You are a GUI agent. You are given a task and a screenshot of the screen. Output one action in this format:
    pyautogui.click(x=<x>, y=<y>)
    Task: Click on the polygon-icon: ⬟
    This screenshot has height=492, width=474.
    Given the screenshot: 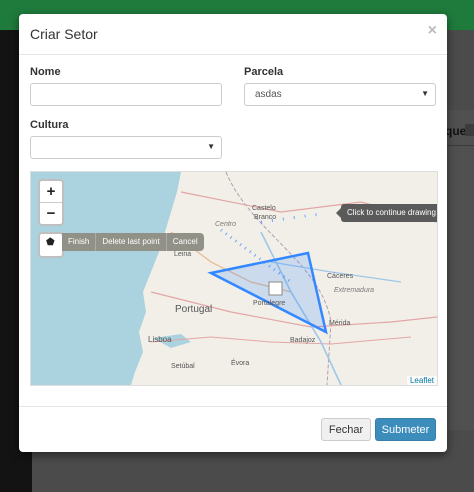 What is the action you would take?
    pyautogui.click(x=50, y=242)
    